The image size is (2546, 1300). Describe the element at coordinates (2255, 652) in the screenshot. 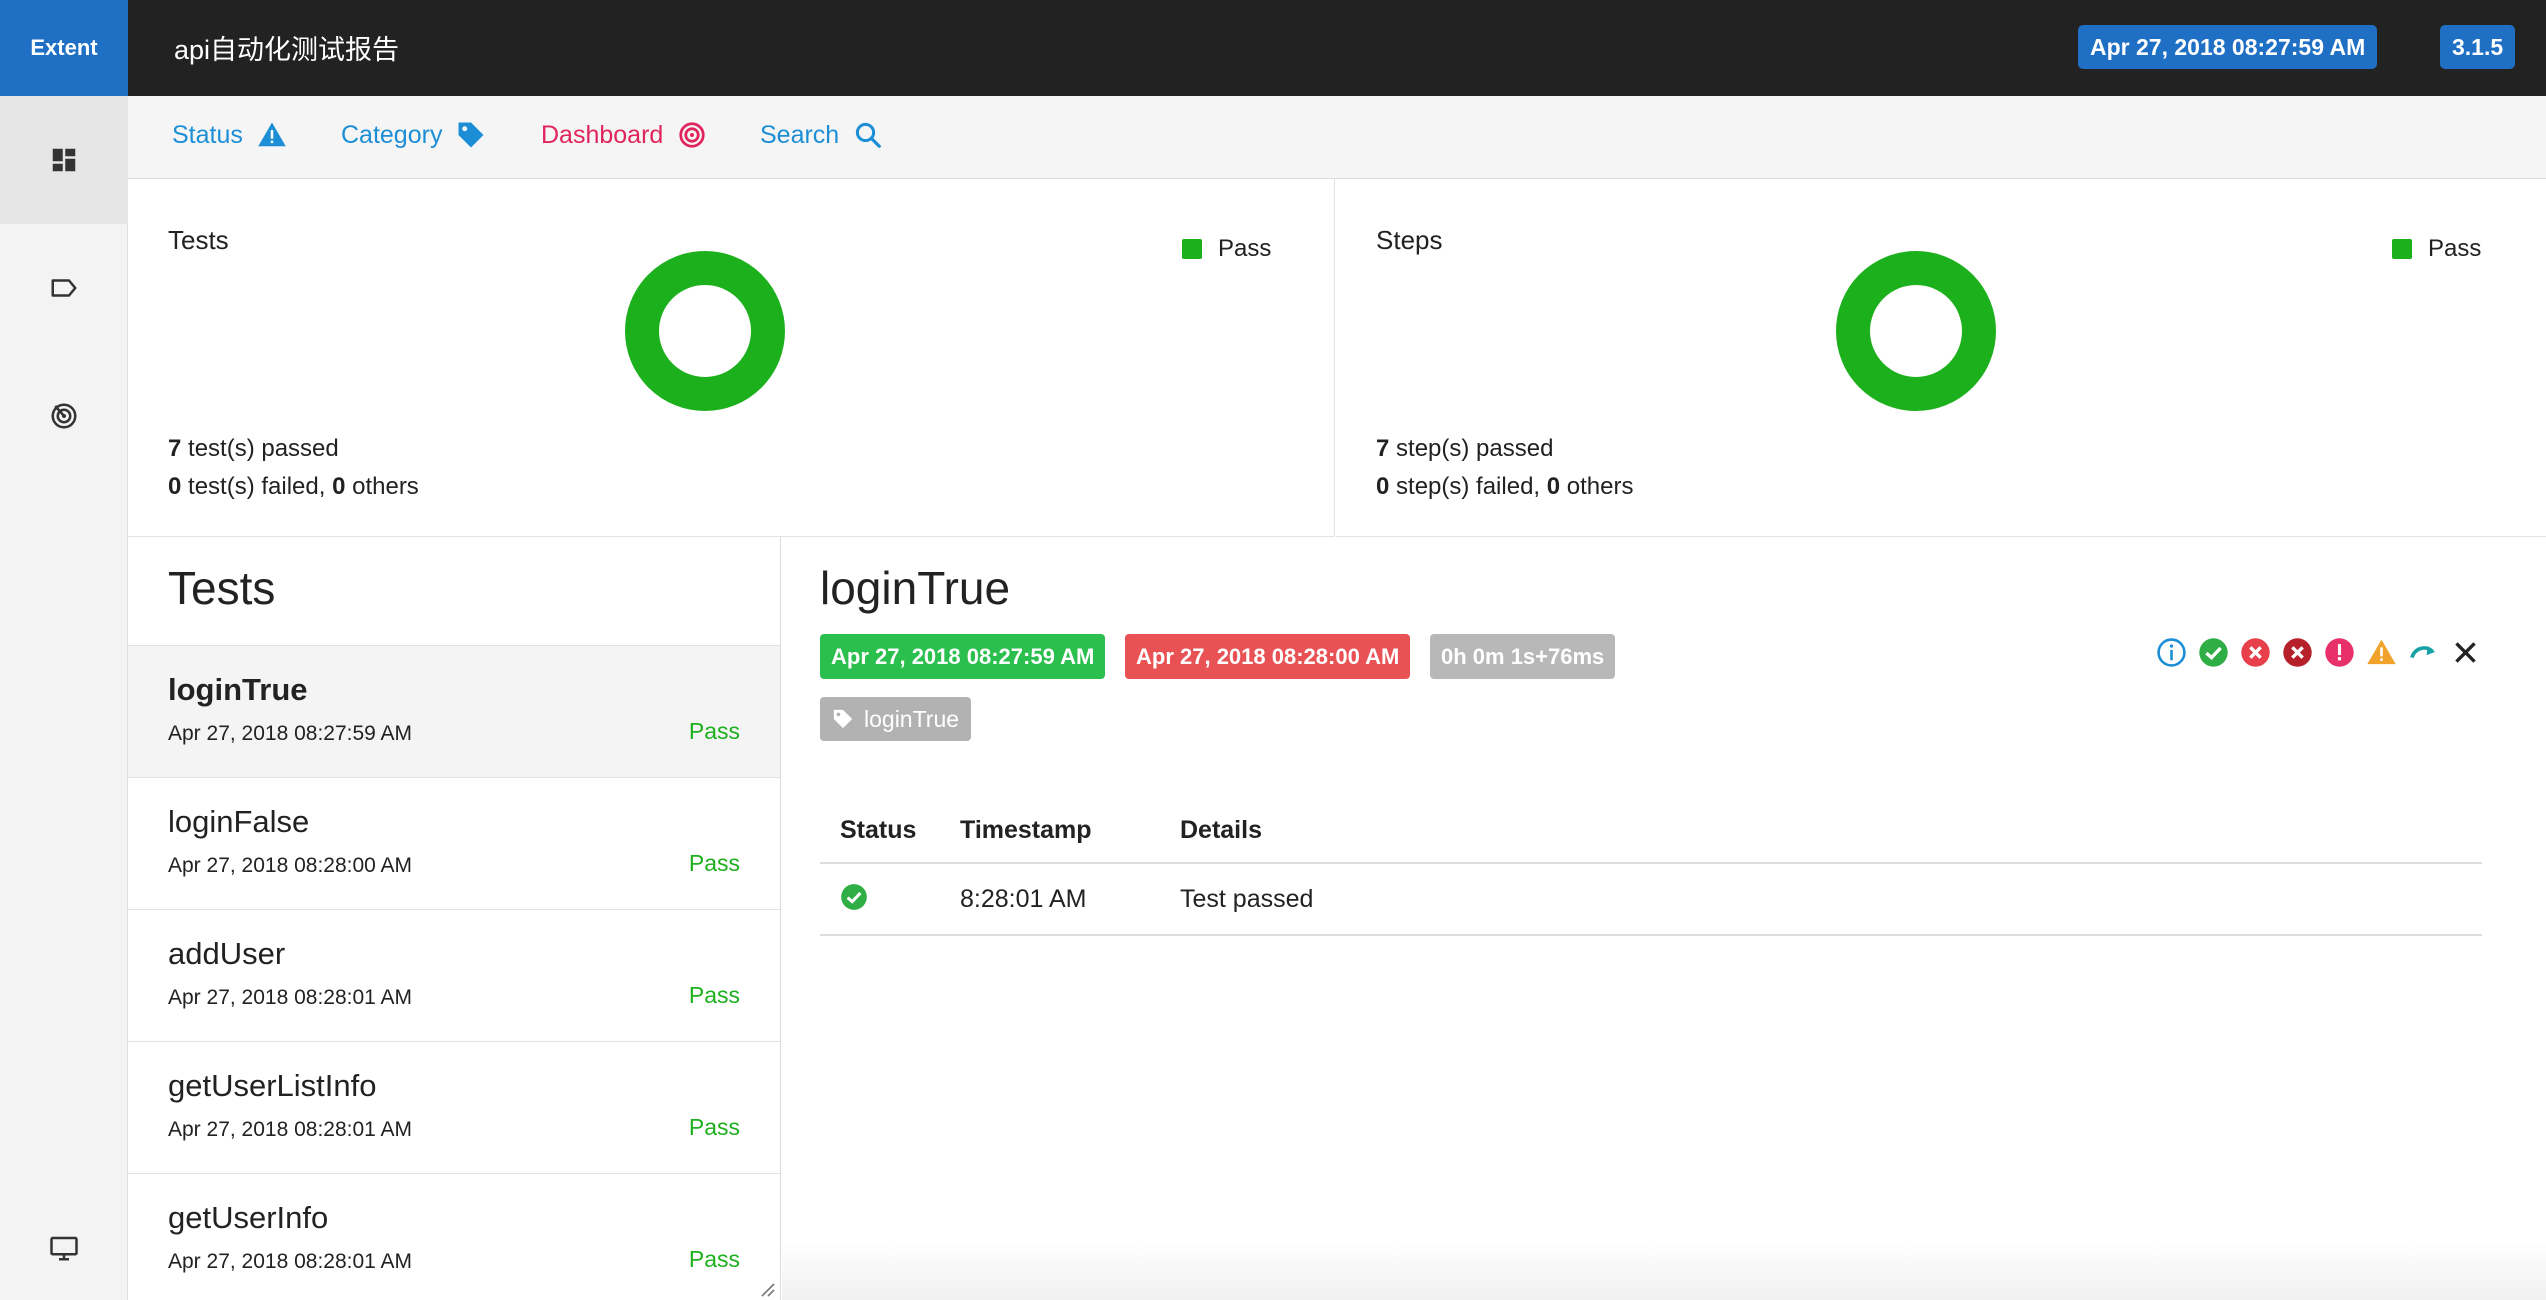

I see `fail-icon` at that location.